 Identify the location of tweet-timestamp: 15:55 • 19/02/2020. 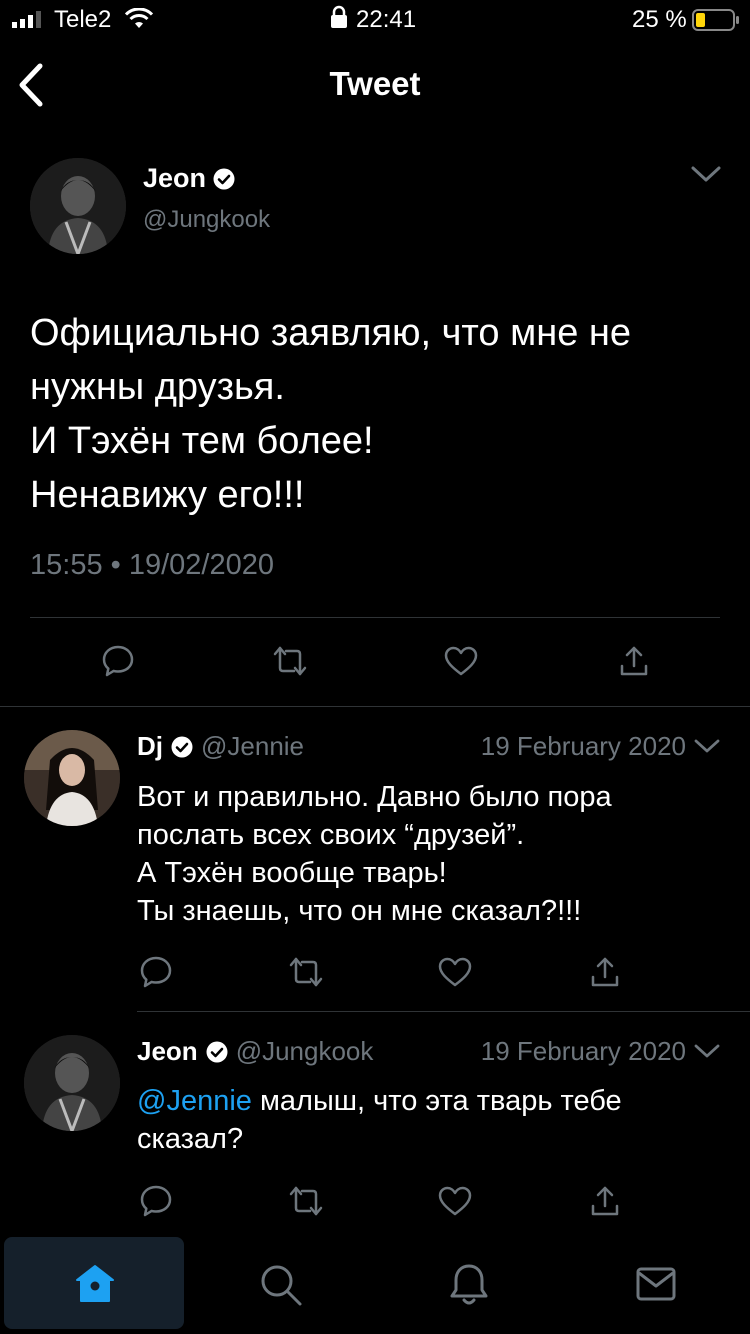
(152, 565).